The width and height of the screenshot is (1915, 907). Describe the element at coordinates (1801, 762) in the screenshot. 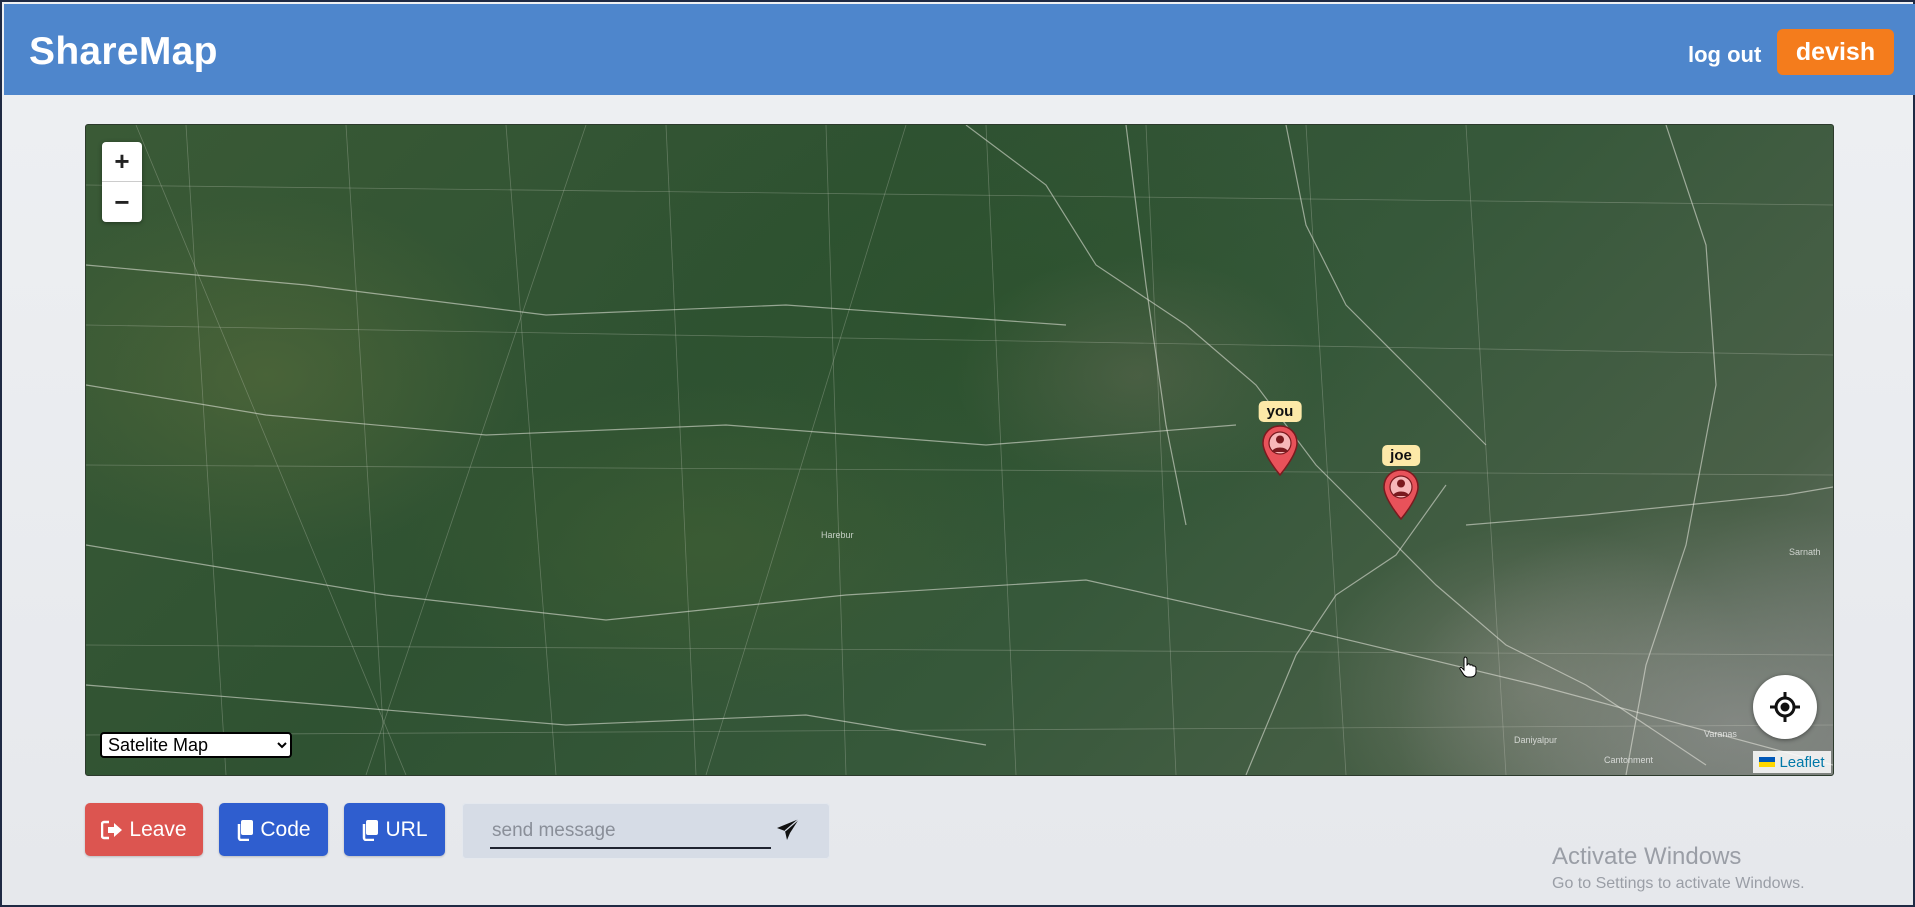

I see `attribution-link: Leaflet` at that location.